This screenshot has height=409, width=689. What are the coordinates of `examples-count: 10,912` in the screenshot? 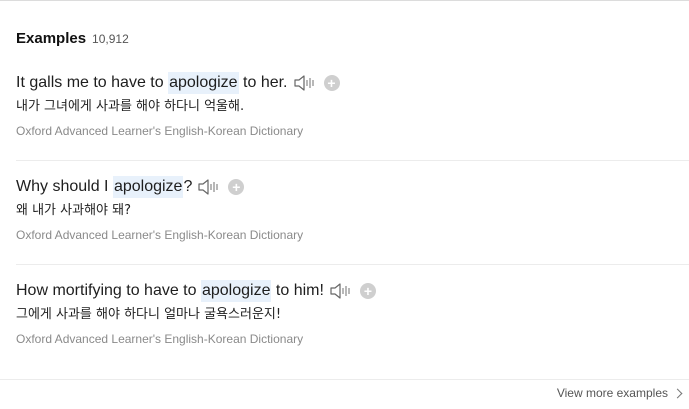 It's located at (110, 39).